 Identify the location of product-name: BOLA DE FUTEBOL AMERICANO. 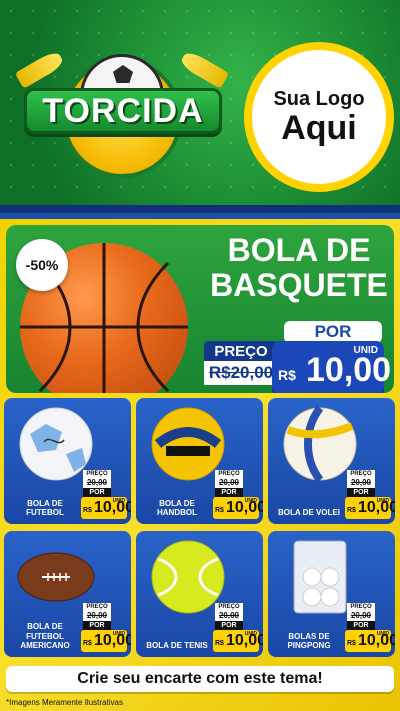
(45, 636).